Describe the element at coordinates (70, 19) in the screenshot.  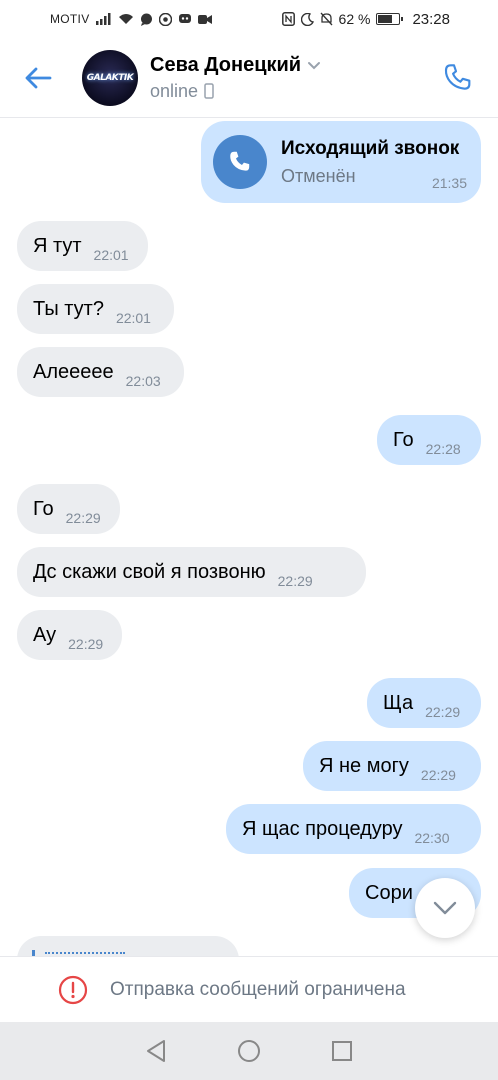
I see `carrier-label: MOTIV` at that location.